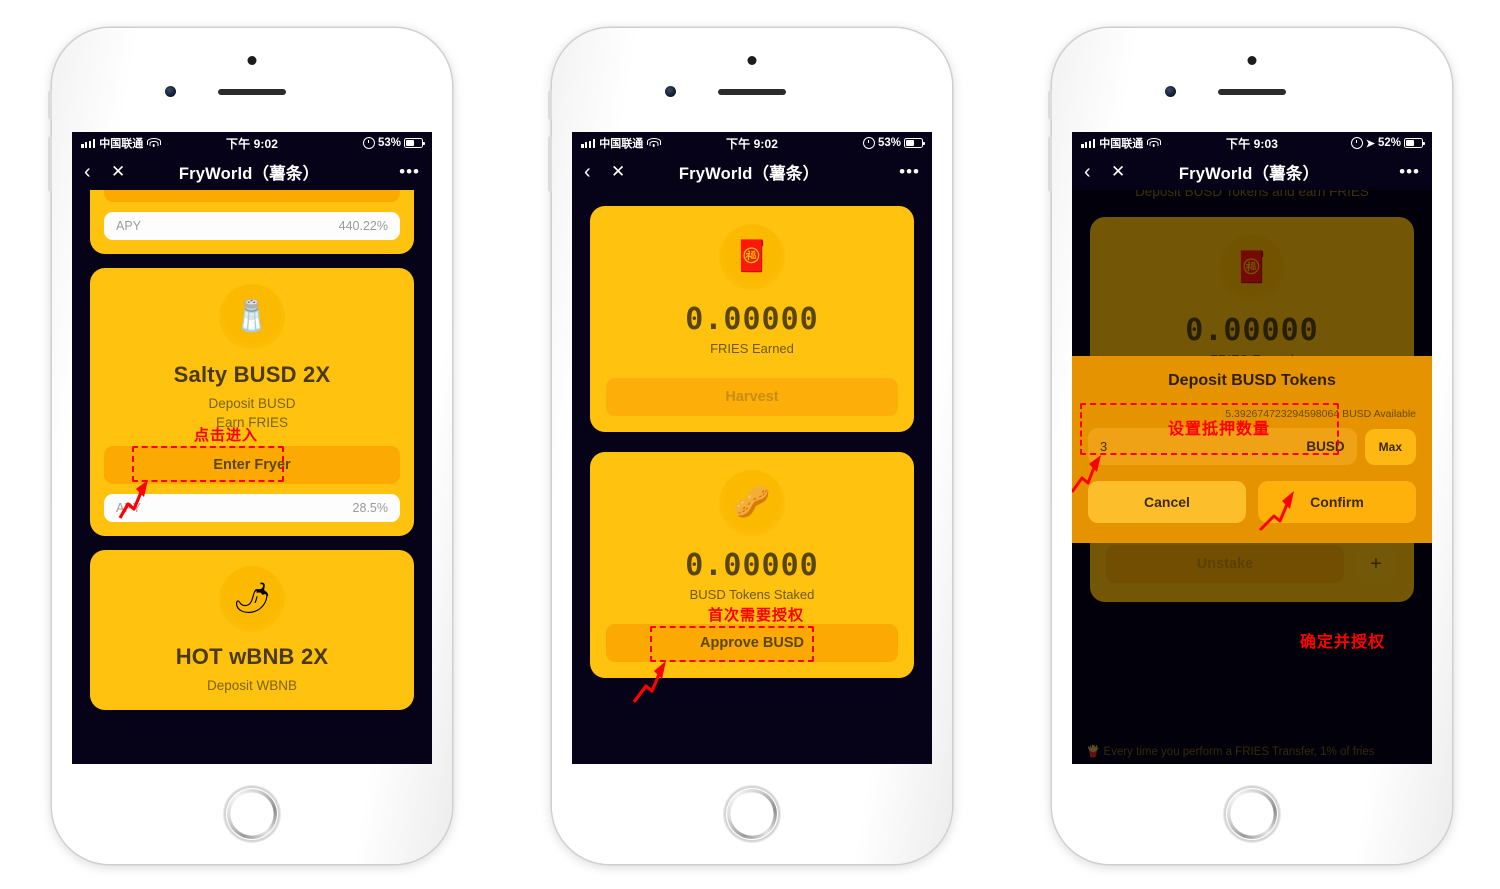  Describe the element at coordinates (252, 599) in the screenshot. I see `chili-pepper-icon: 🌶` at that location.